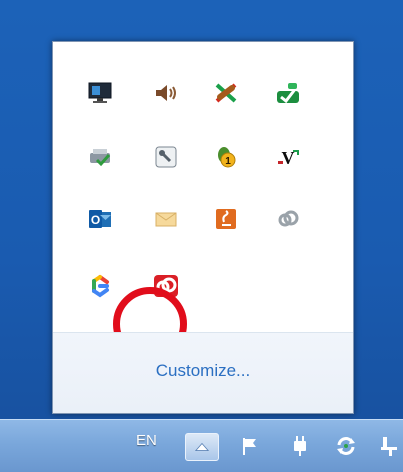  I want to click on adobe-creative-cloud-icon, so click(166, 286).